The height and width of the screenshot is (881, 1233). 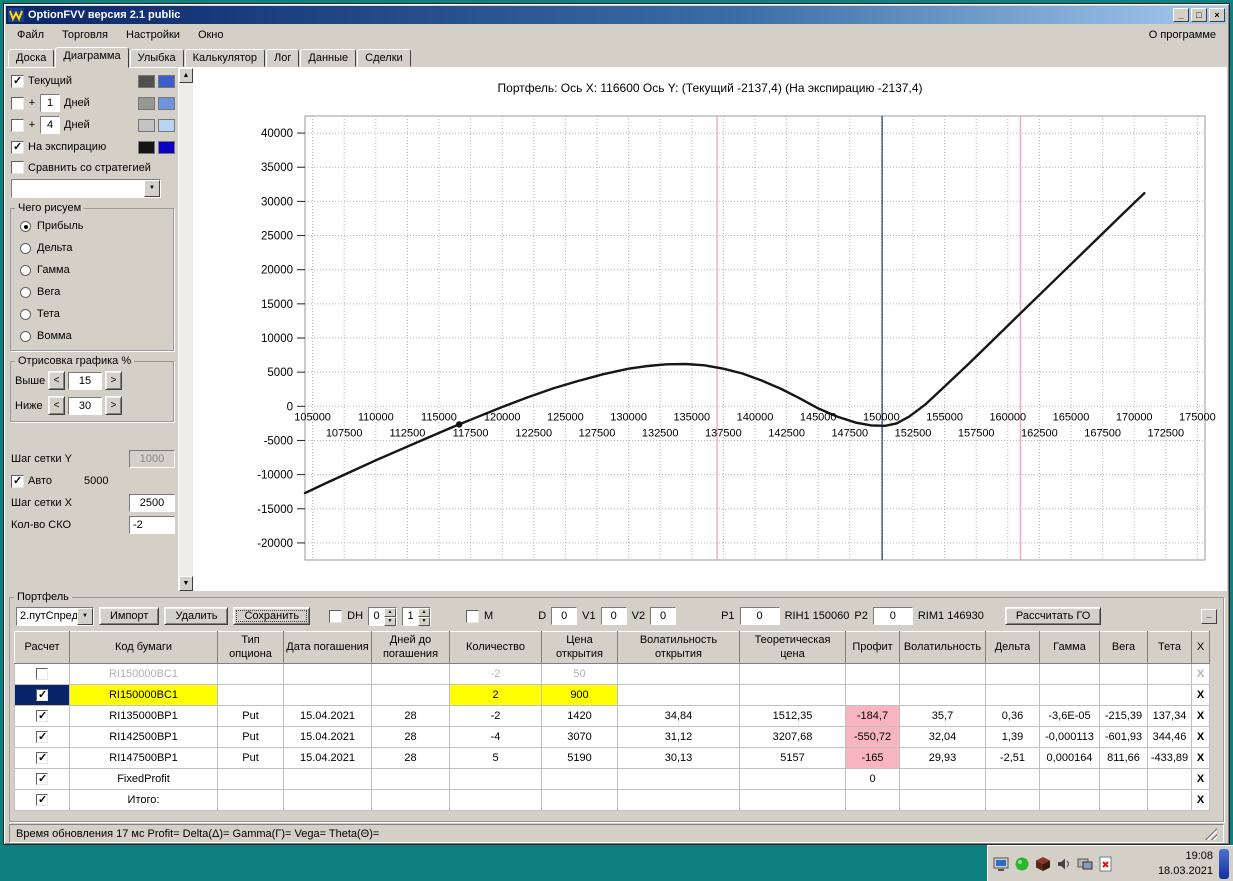 I want to click on maximize-button: □, so click(x=1199, y=15).